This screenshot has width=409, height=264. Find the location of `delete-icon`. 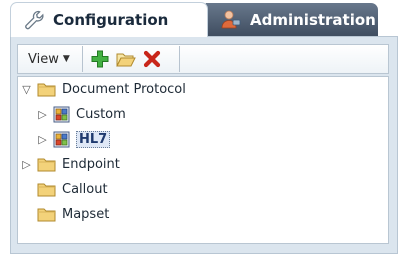

delete-icon is located at coordinates (151, 59).